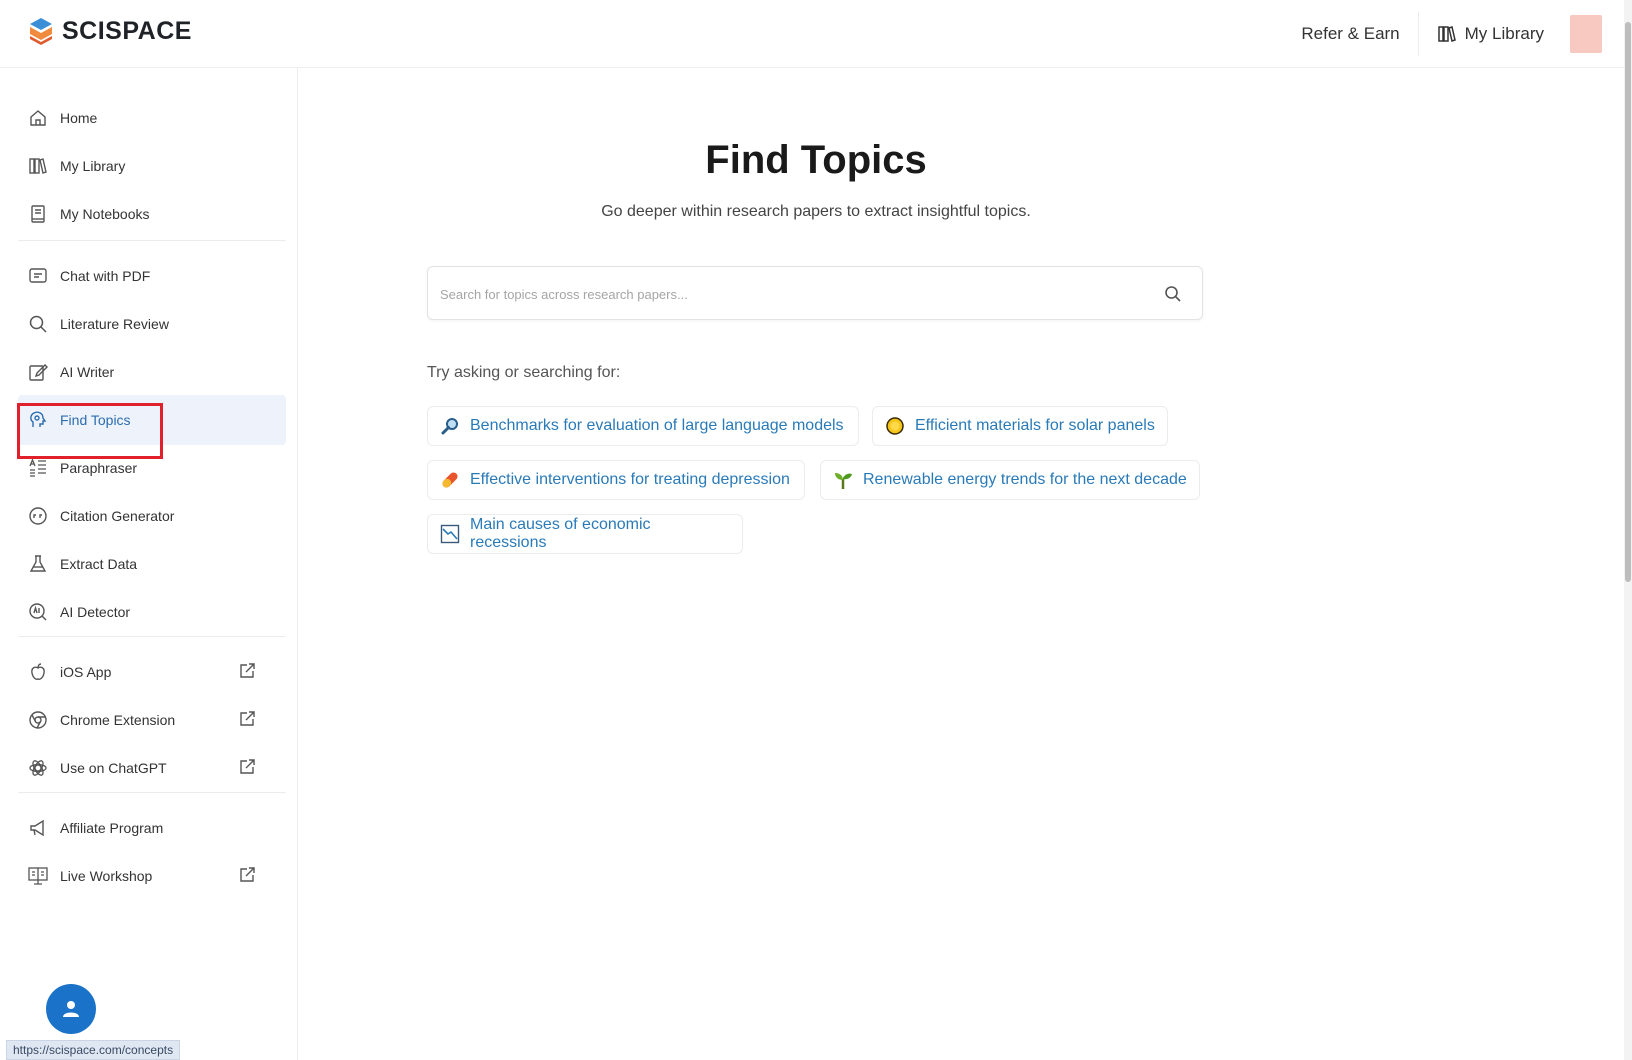 This screenshot has height=1060, width=1632. Describe the element at coordinates (117, 516) in the screenshot. I see `sidebar-item-label: Citation Generator` at that location.